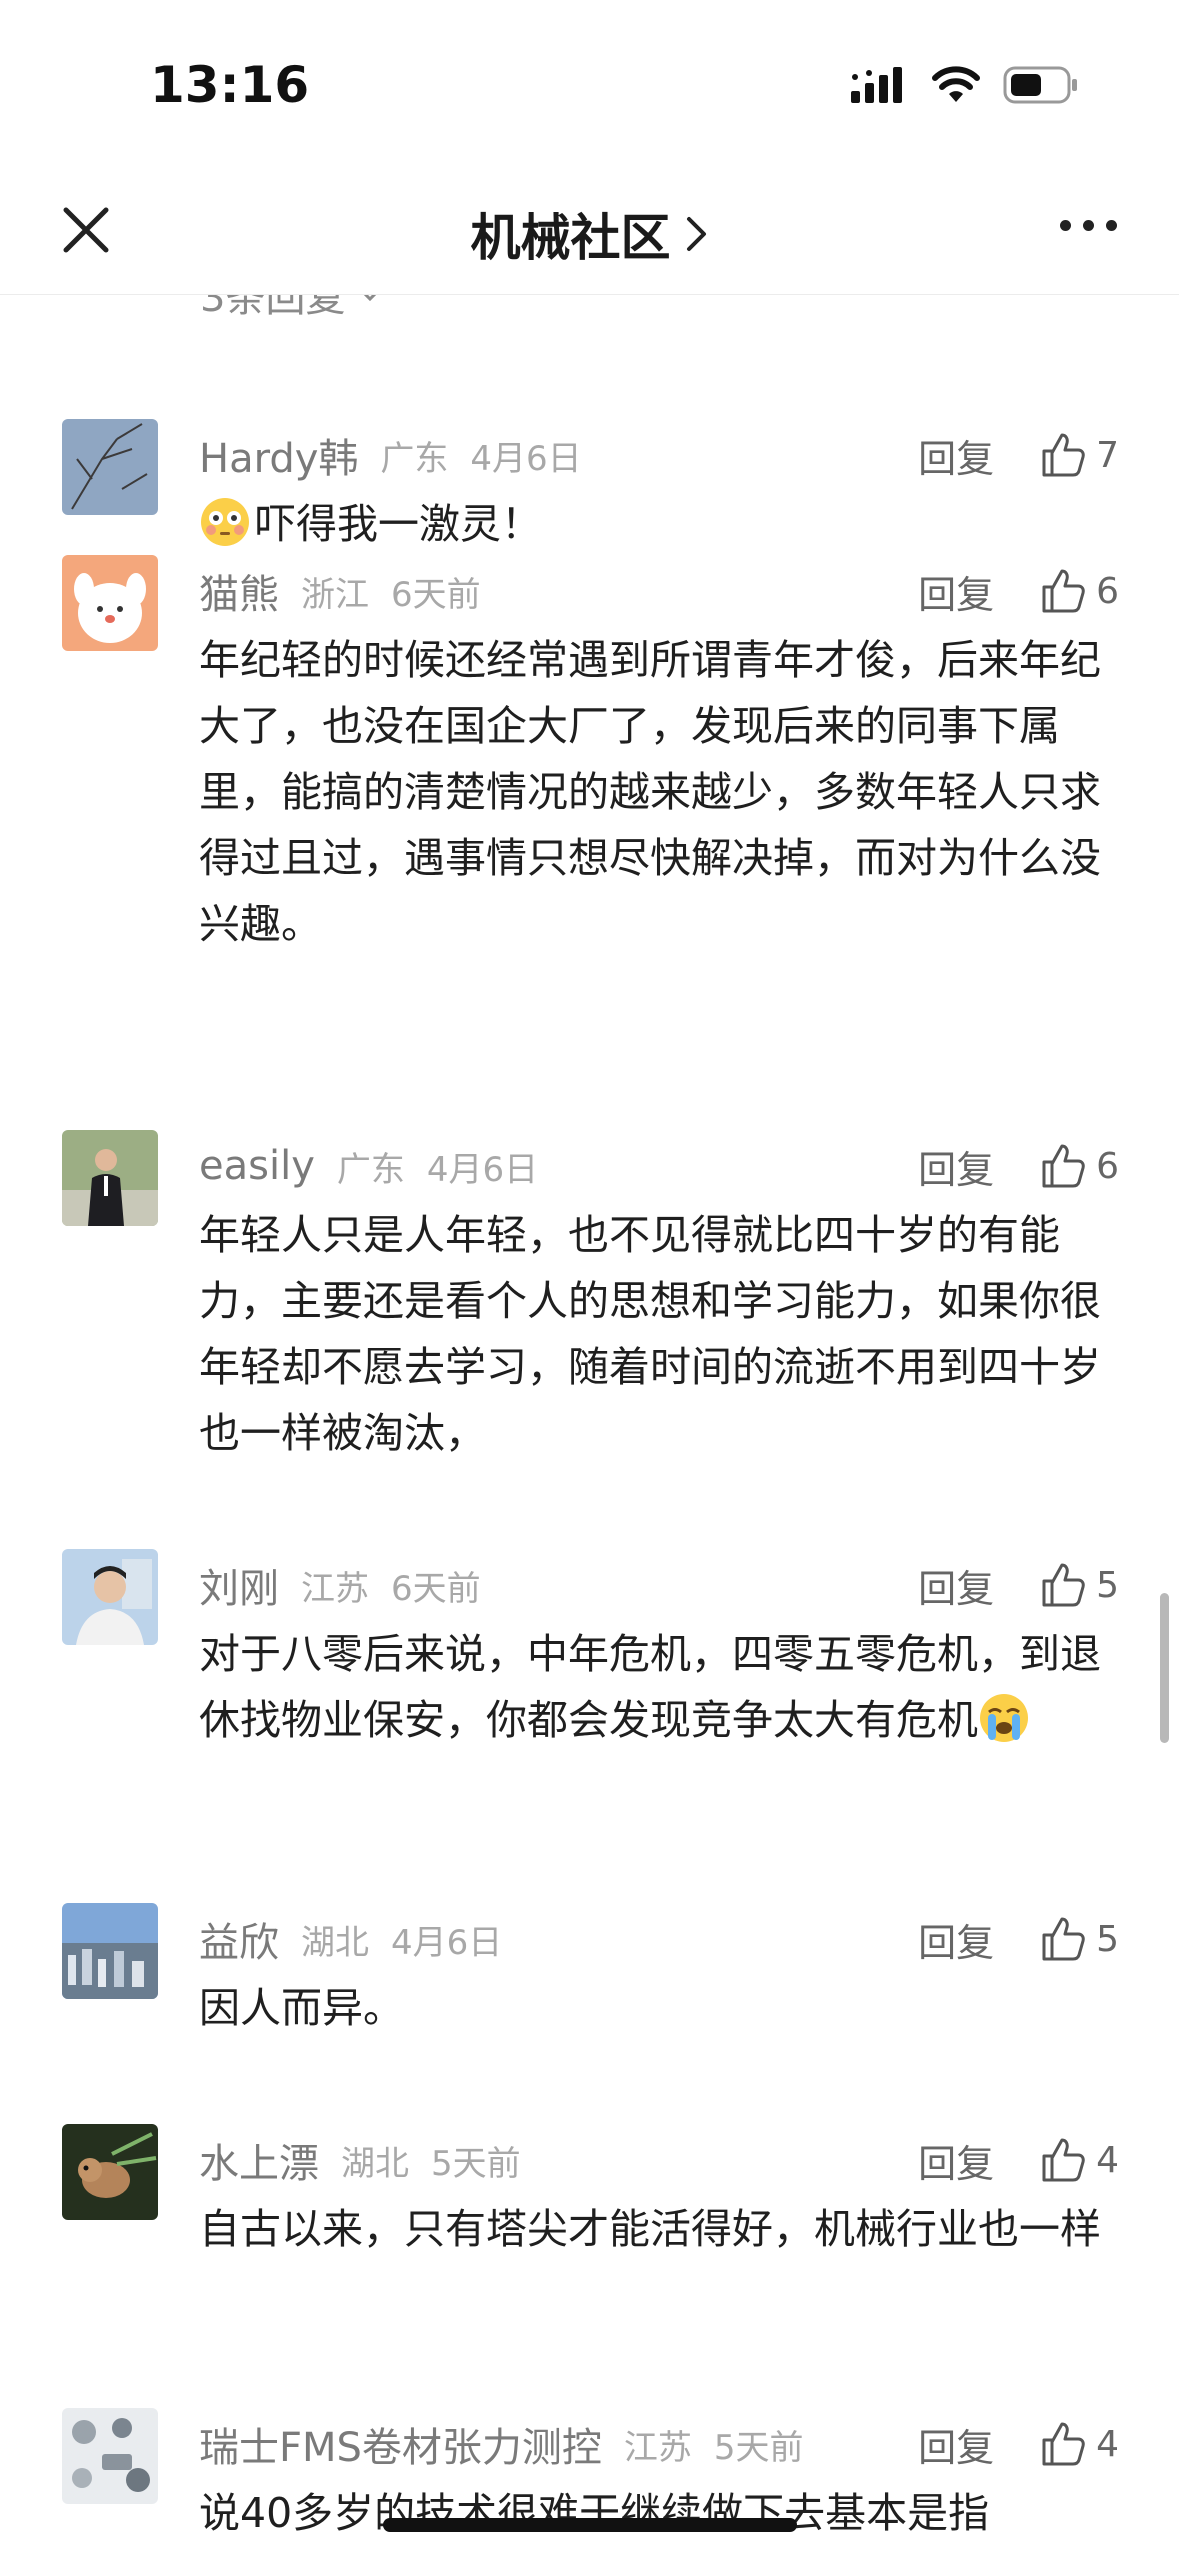 The height and width of the screenshot is (2556, 1179). Describe the element at coordinates (1004, 1718) in the screenshot. I see `crying-face-icon` at that location.